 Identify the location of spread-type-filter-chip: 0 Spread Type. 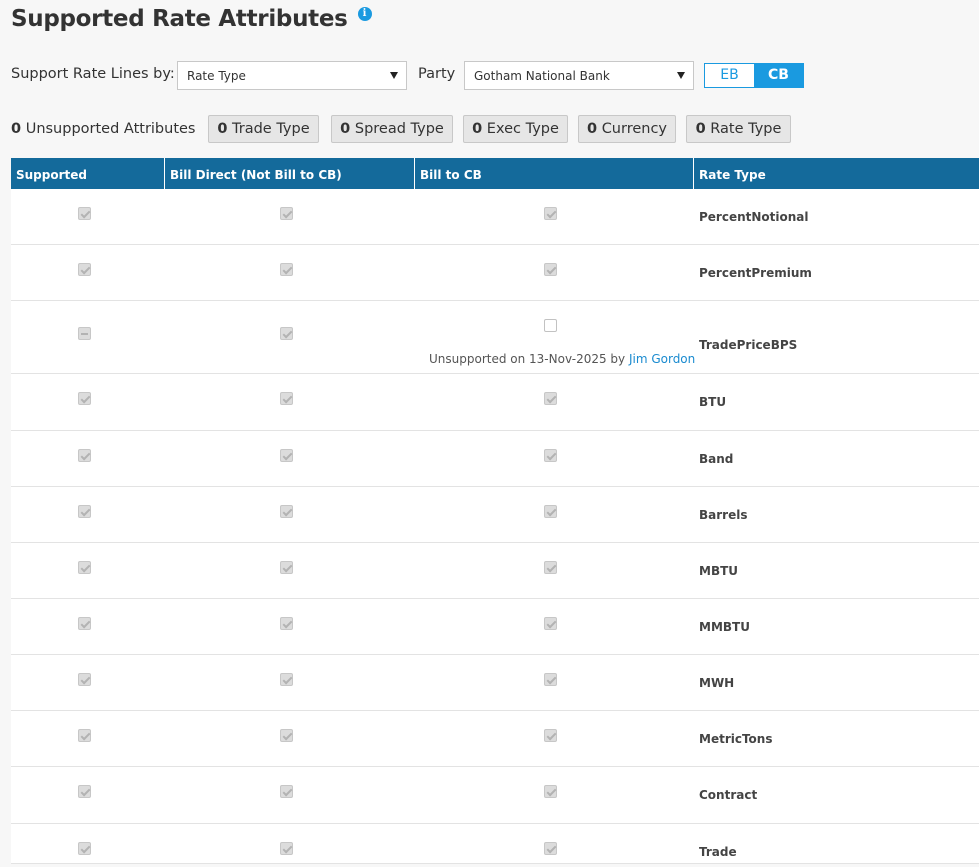
(392, 129).